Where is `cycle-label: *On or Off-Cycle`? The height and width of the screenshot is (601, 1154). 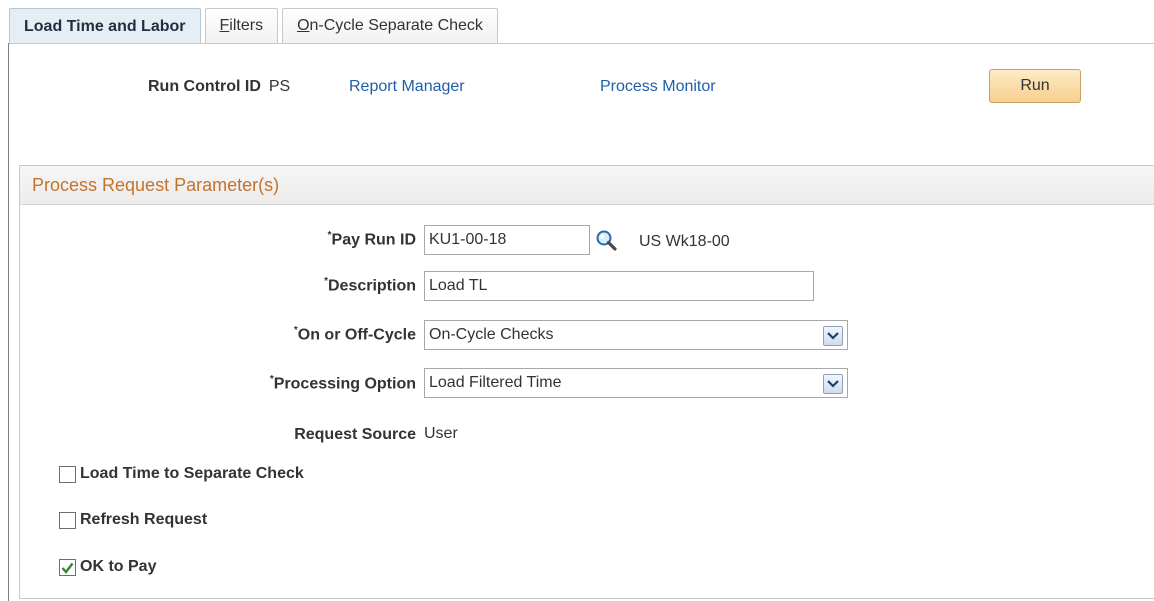
cycle-label: *On or Off-Cycle is located at coordinates (354, 334).